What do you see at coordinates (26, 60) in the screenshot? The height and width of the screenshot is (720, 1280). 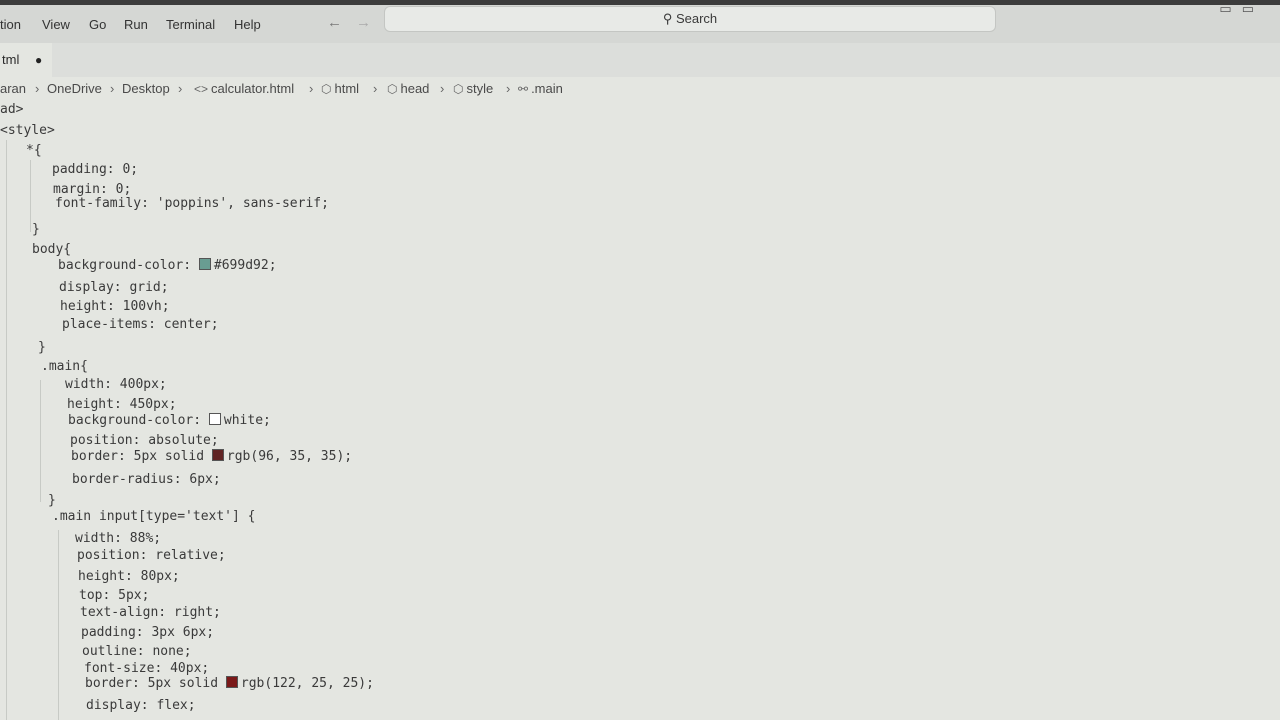 I see `tab-calculator-html: tml ●` at bounding box center [26, 60].